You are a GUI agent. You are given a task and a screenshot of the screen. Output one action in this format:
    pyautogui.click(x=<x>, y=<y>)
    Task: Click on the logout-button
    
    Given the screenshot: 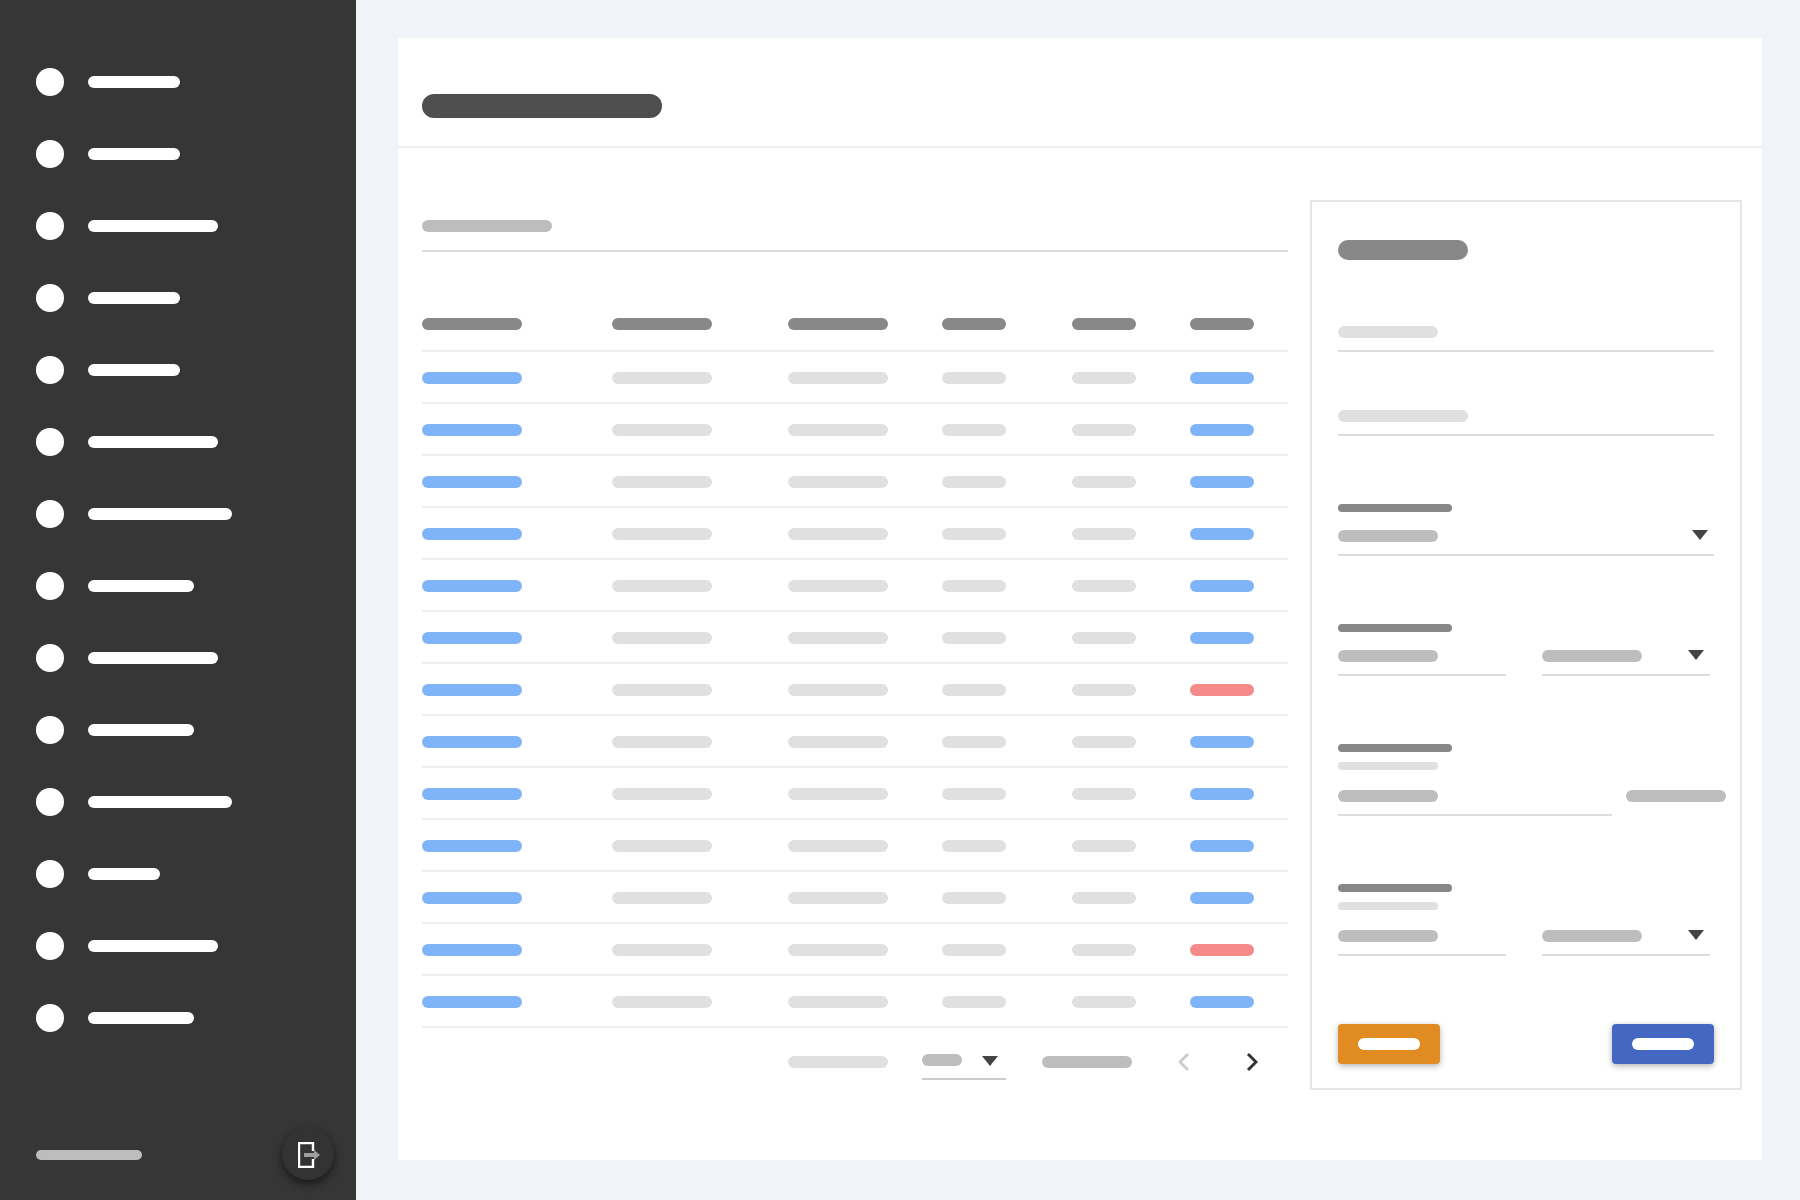 What is the action you would take?
    pyautogui.click(x=308, y=1154)
    